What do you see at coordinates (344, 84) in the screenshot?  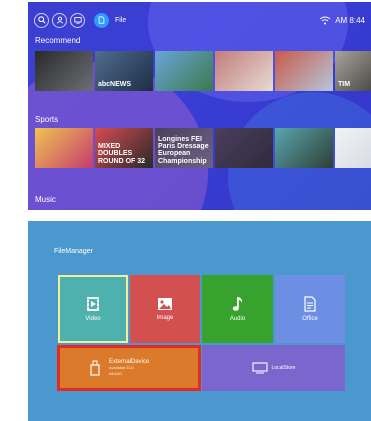 I see `thumbnail-caption: TIM` at bounding box center [344, 84].